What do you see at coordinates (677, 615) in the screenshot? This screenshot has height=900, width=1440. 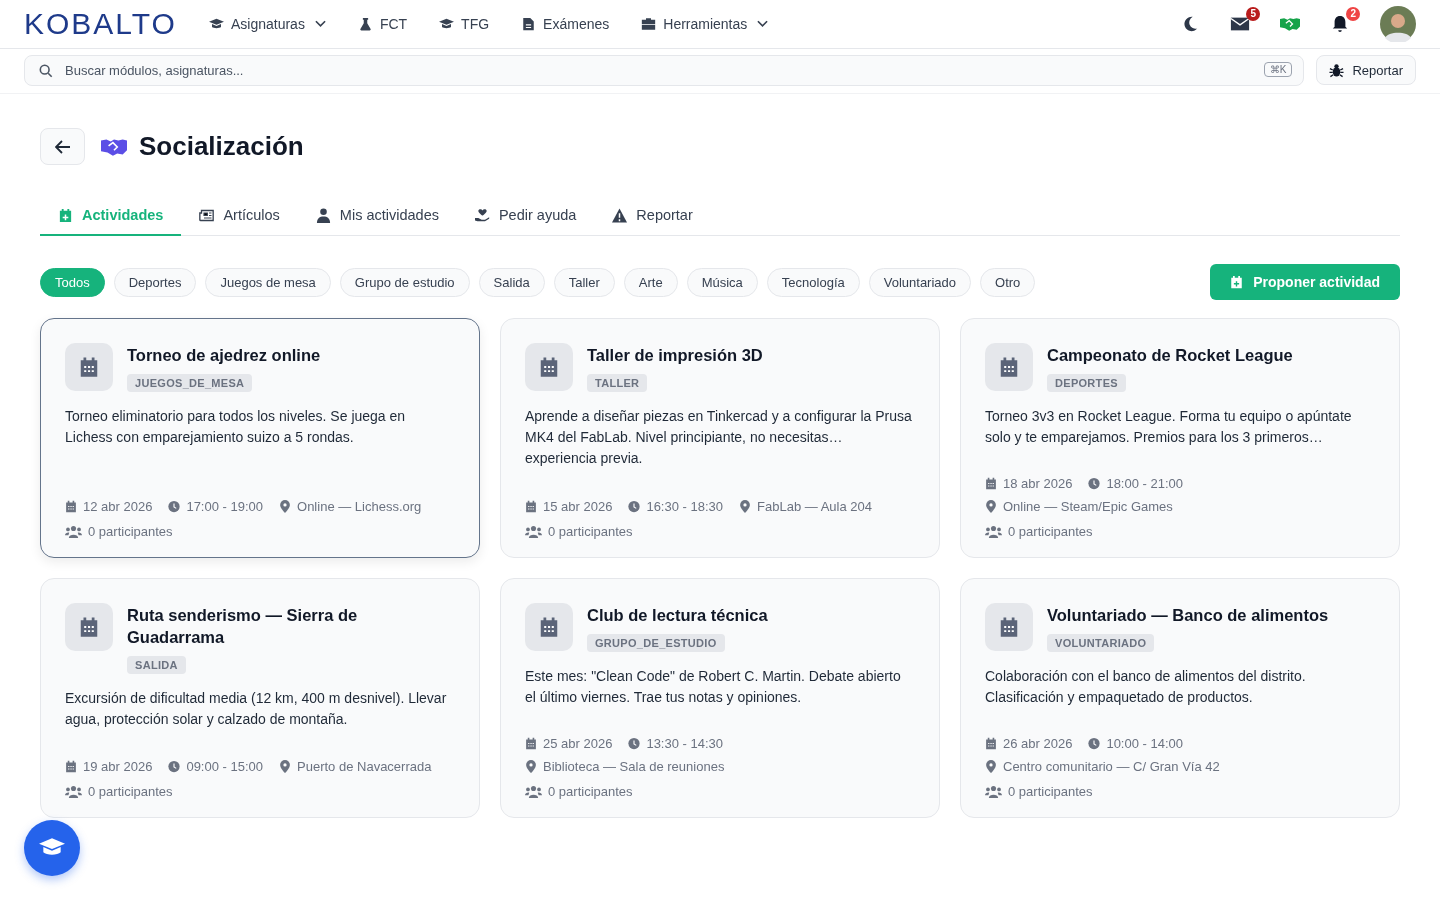 I see `activity-title: Club de lectura técnica` at bounding box center [677, 615].